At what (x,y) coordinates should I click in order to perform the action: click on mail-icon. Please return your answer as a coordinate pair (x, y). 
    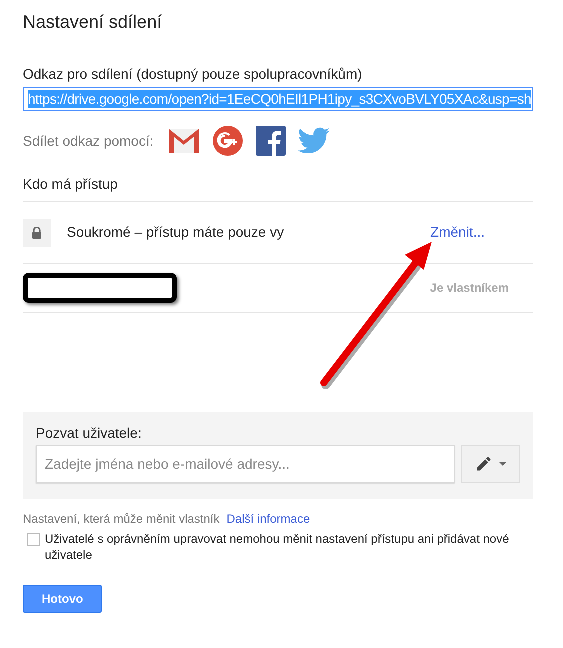
    Looking at the image, I should click on (184, 141).